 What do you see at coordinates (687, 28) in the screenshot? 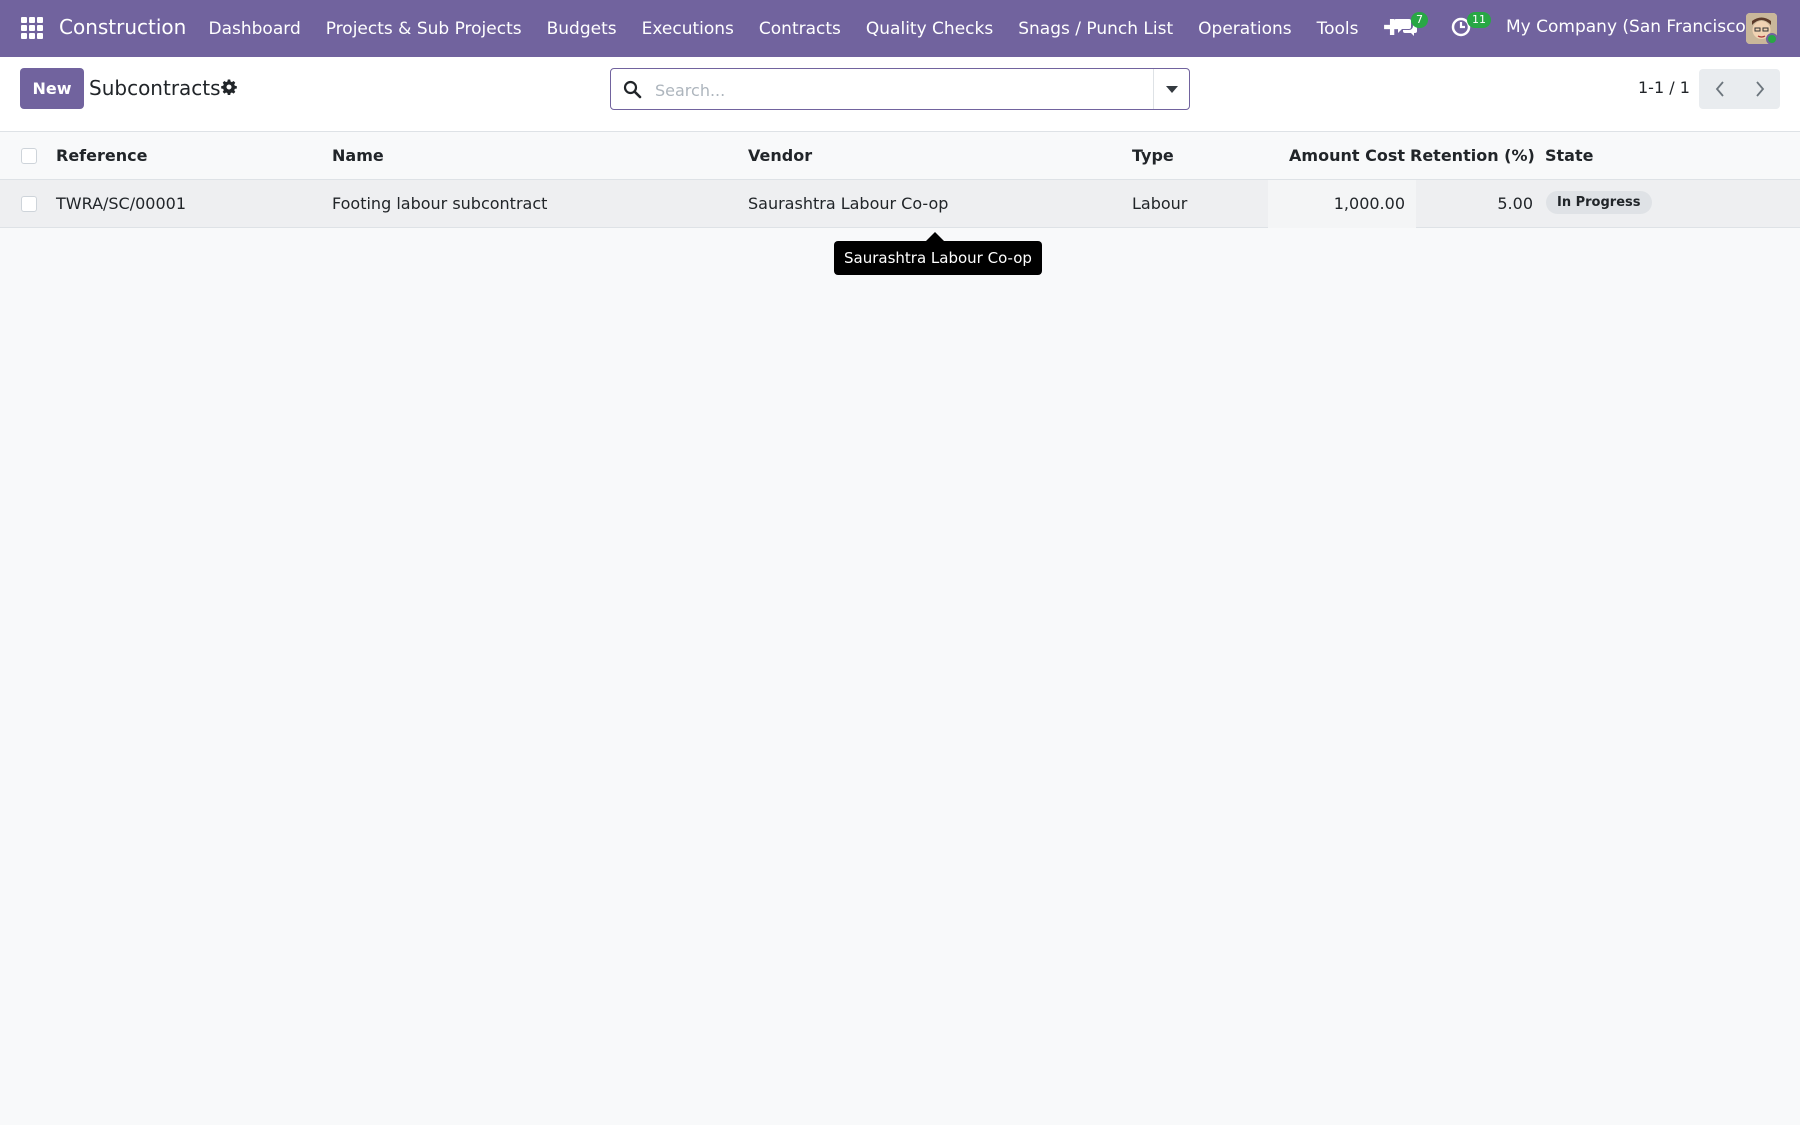
I see `menu-item-executions: Executions` at bounding box center [687, 28].